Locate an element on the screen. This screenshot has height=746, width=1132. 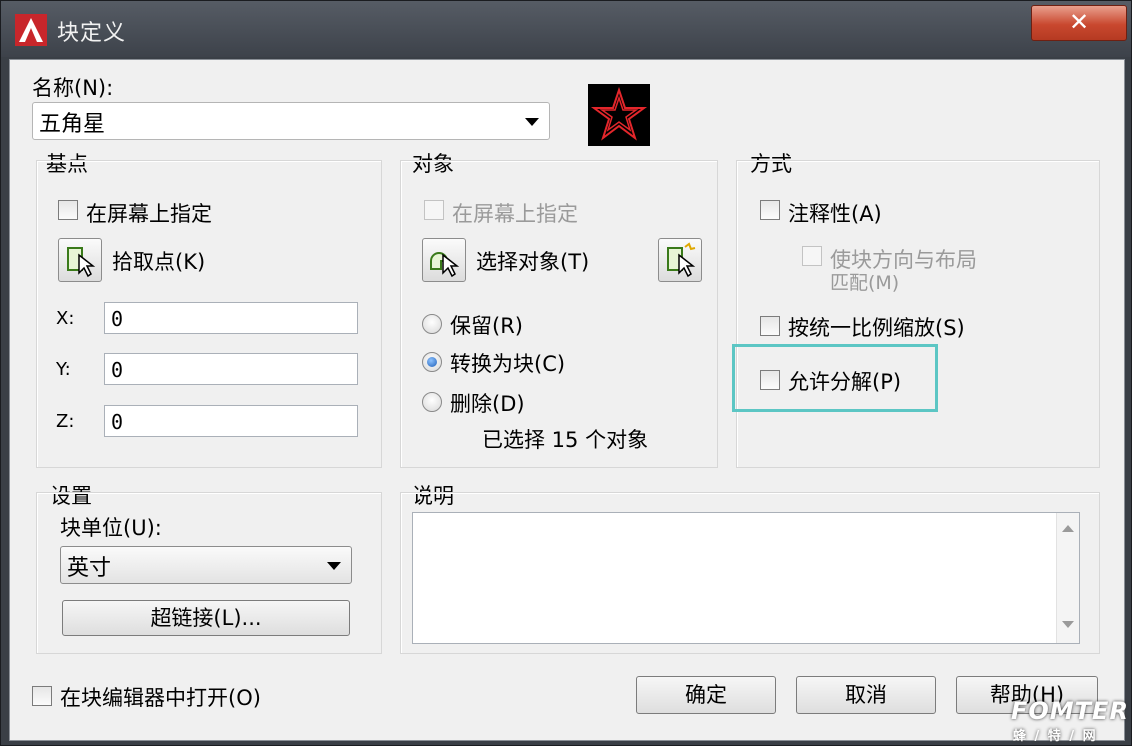
block-unit-value: 英寸 is located at coordinates (89, 568).